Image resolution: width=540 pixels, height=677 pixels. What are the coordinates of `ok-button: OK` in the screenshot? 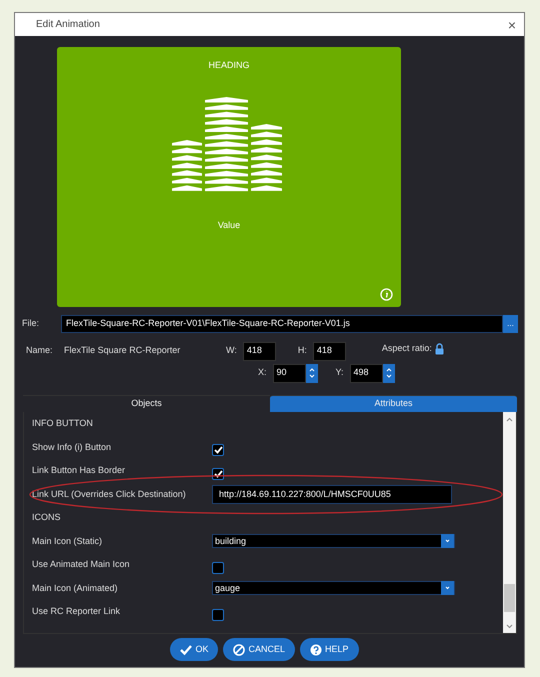 It's located at (194, 649).